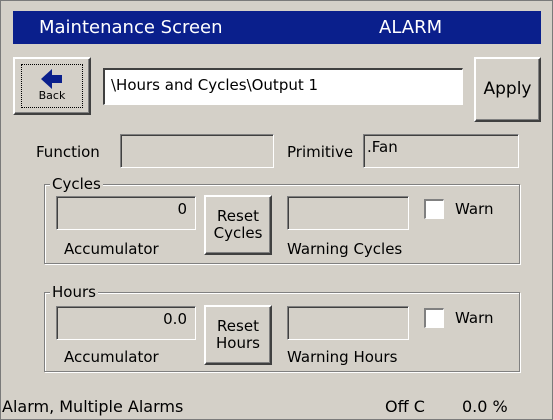  Describe the element at coordinates (434, 209) in the screenshot. I see `cycles-warn-checkbox` at that location.